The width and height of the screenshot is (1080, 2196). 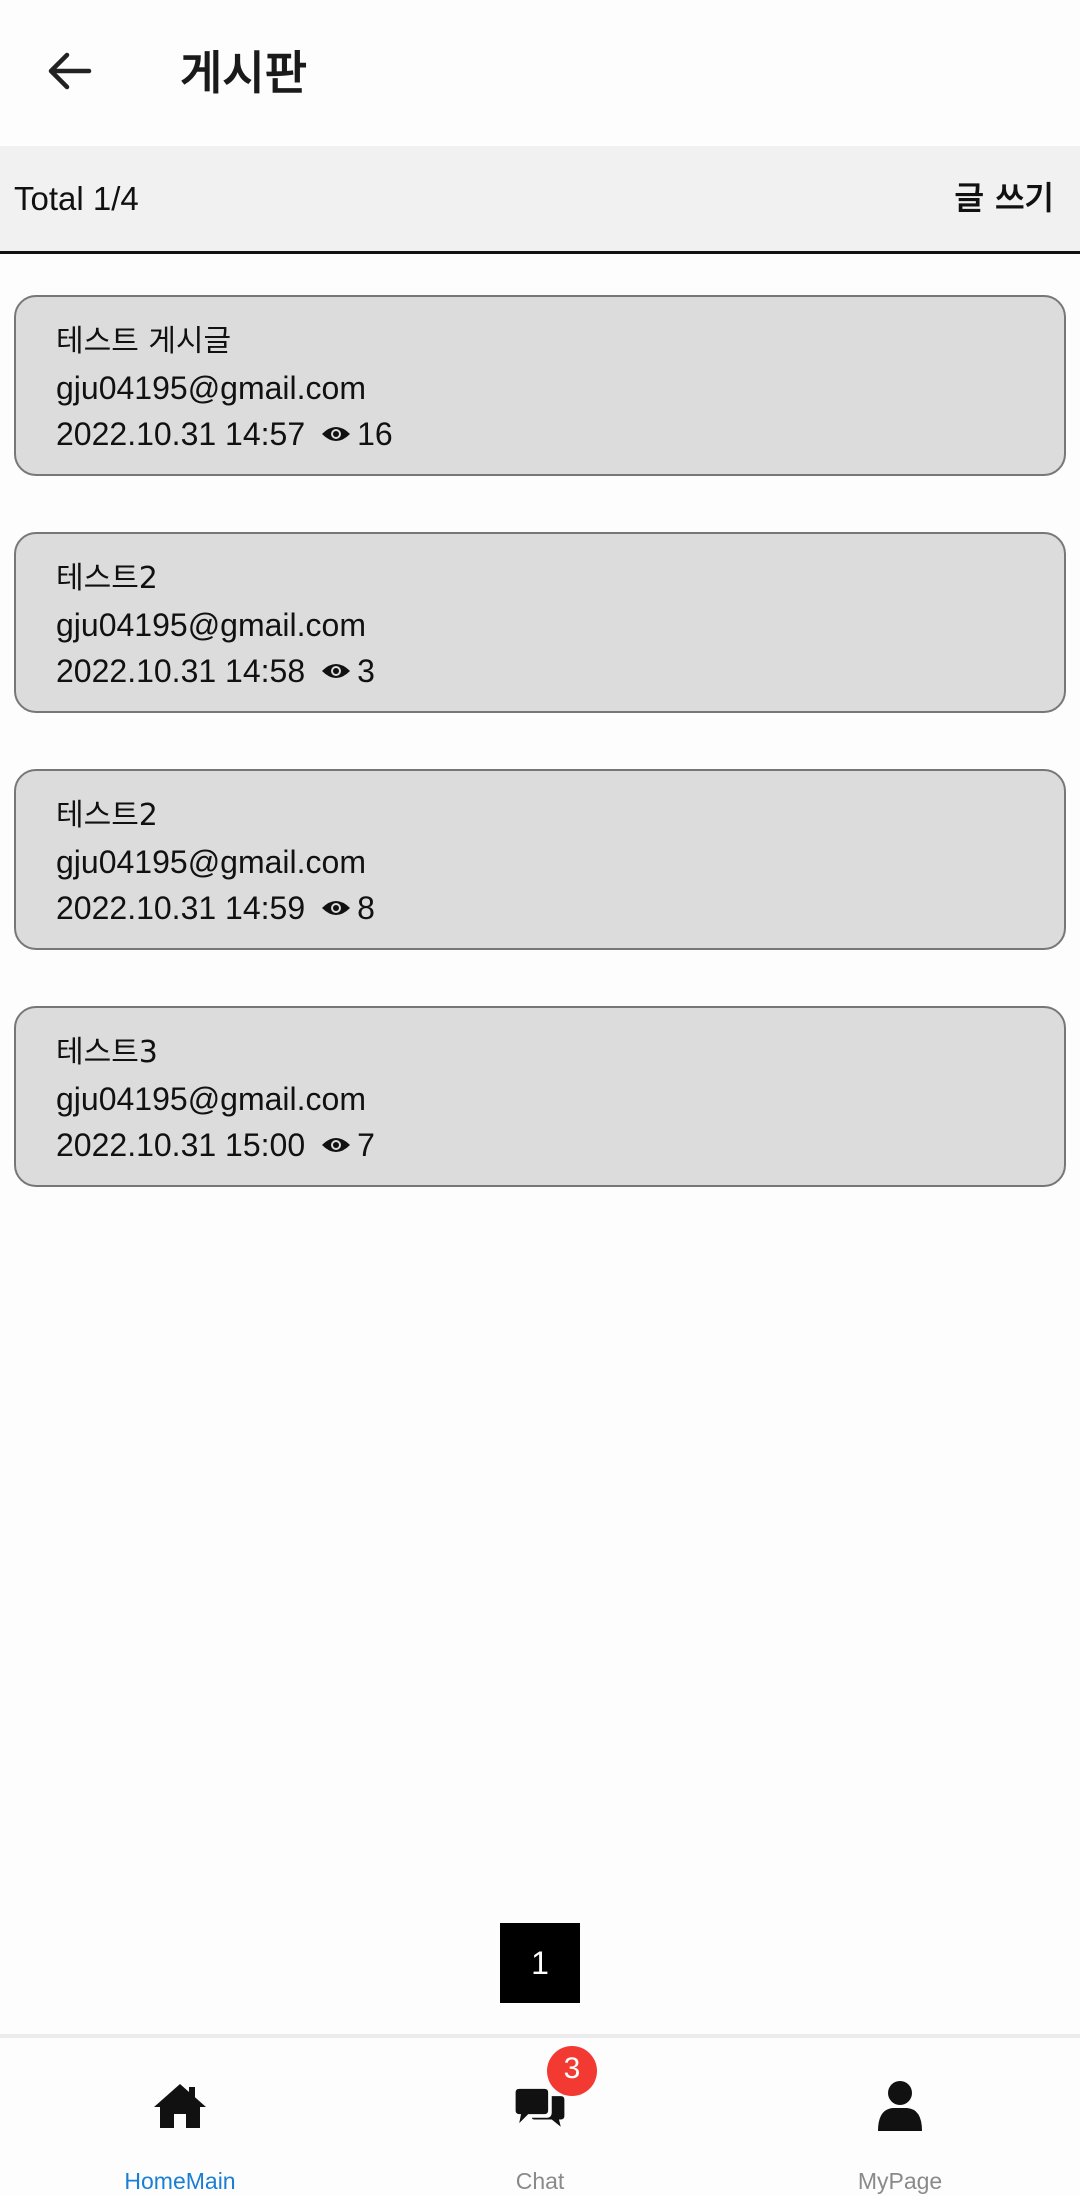 What do you see at coordinates (540, 73) in the screenshot?
I see `app-bar: 게시판` at bounding box center [540, 73].